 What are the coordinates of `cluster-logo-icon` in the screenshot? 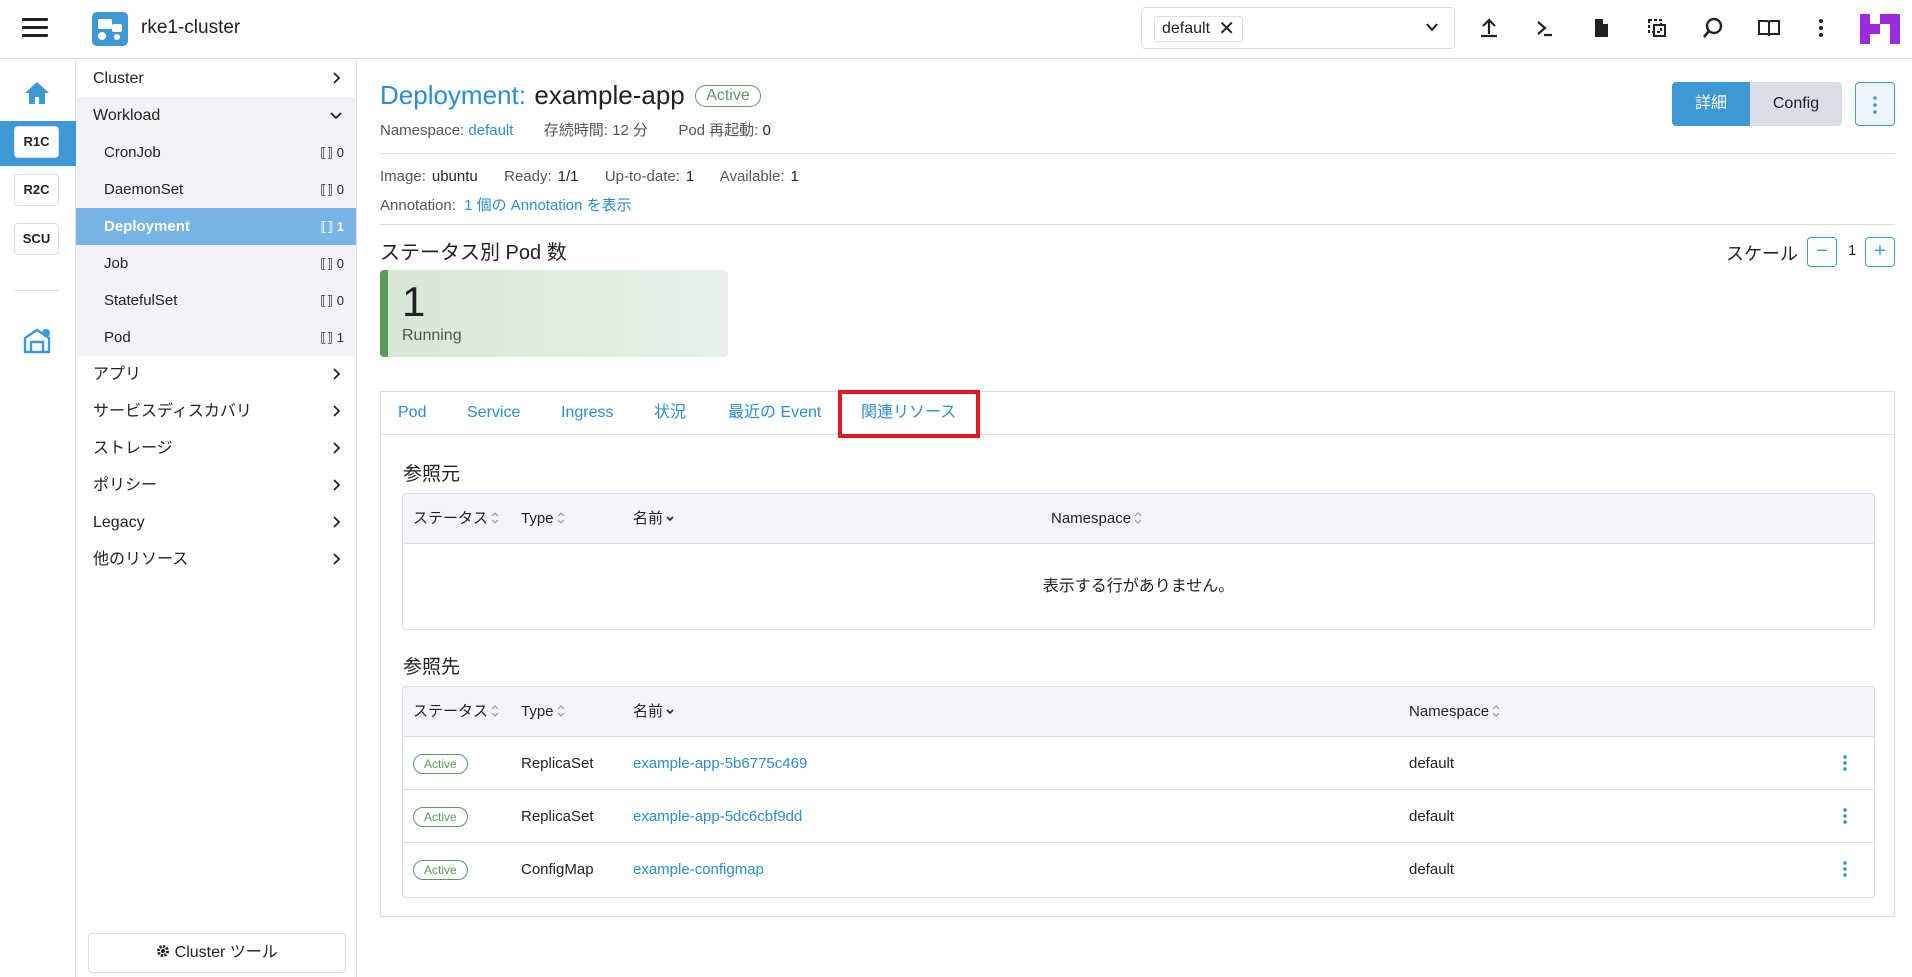 It's located at (110, 29).